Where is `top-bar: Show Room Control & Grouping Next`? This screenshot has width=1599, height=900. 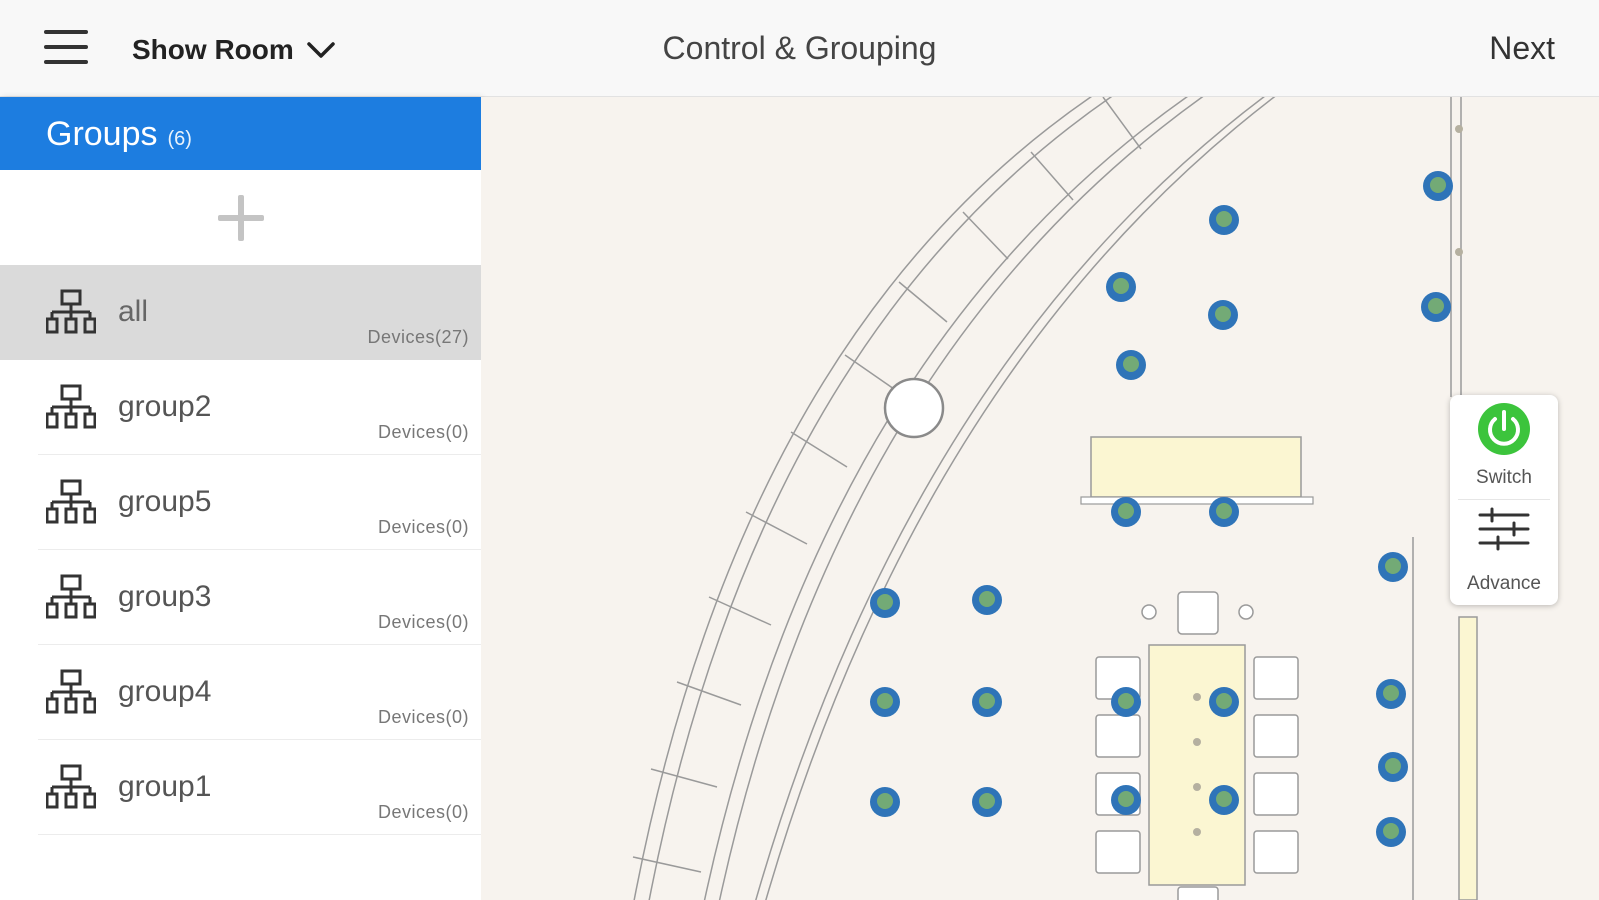 top-bar: Show Room Control & Grouping Next is located at coordinates (799, 48).